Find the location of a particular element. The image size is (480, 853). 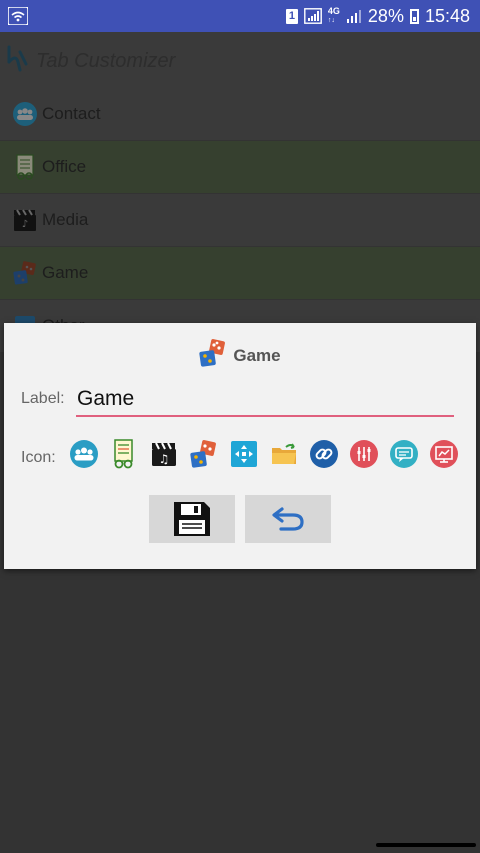

save-icon is located at coordinates (192, 519).